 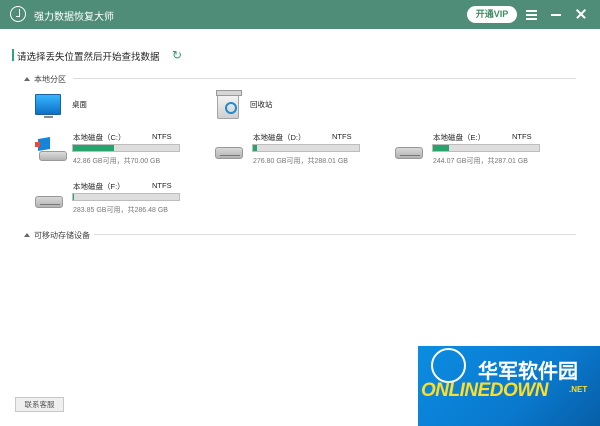 What do you see at coordinates (50, 79) in the screenshot?
I see `local-partitions-label: 本地分区` at bounding box center [50, 79].